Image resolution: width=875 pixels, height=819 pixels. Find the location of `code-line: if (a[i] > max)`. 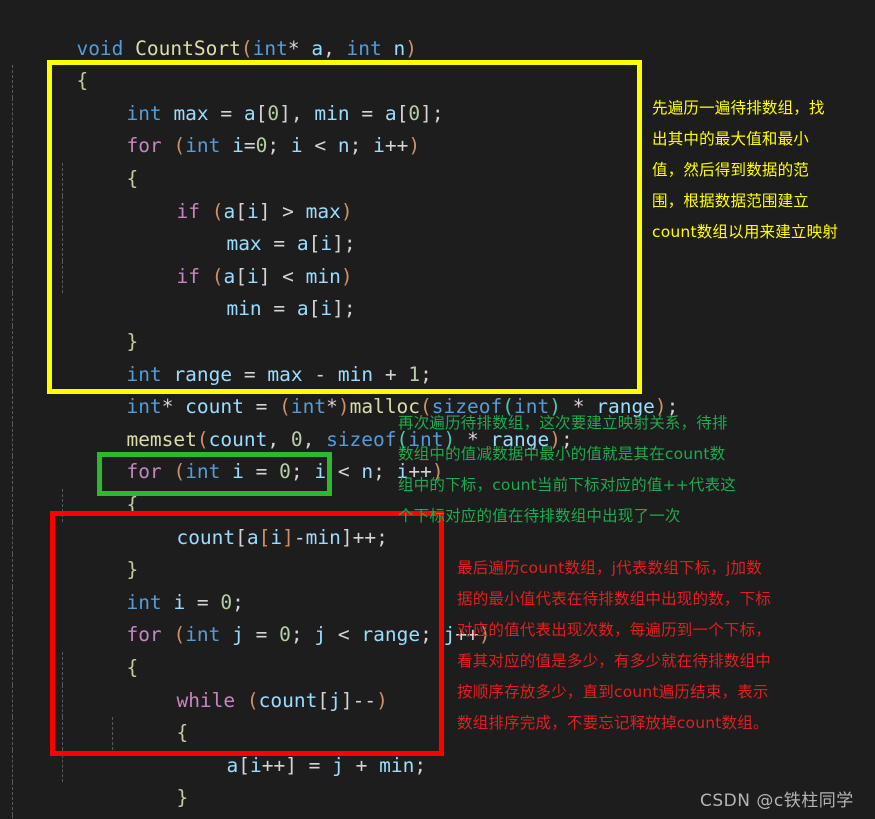

code-line: if (a[i] > max) is located at coordinates (176, 193).